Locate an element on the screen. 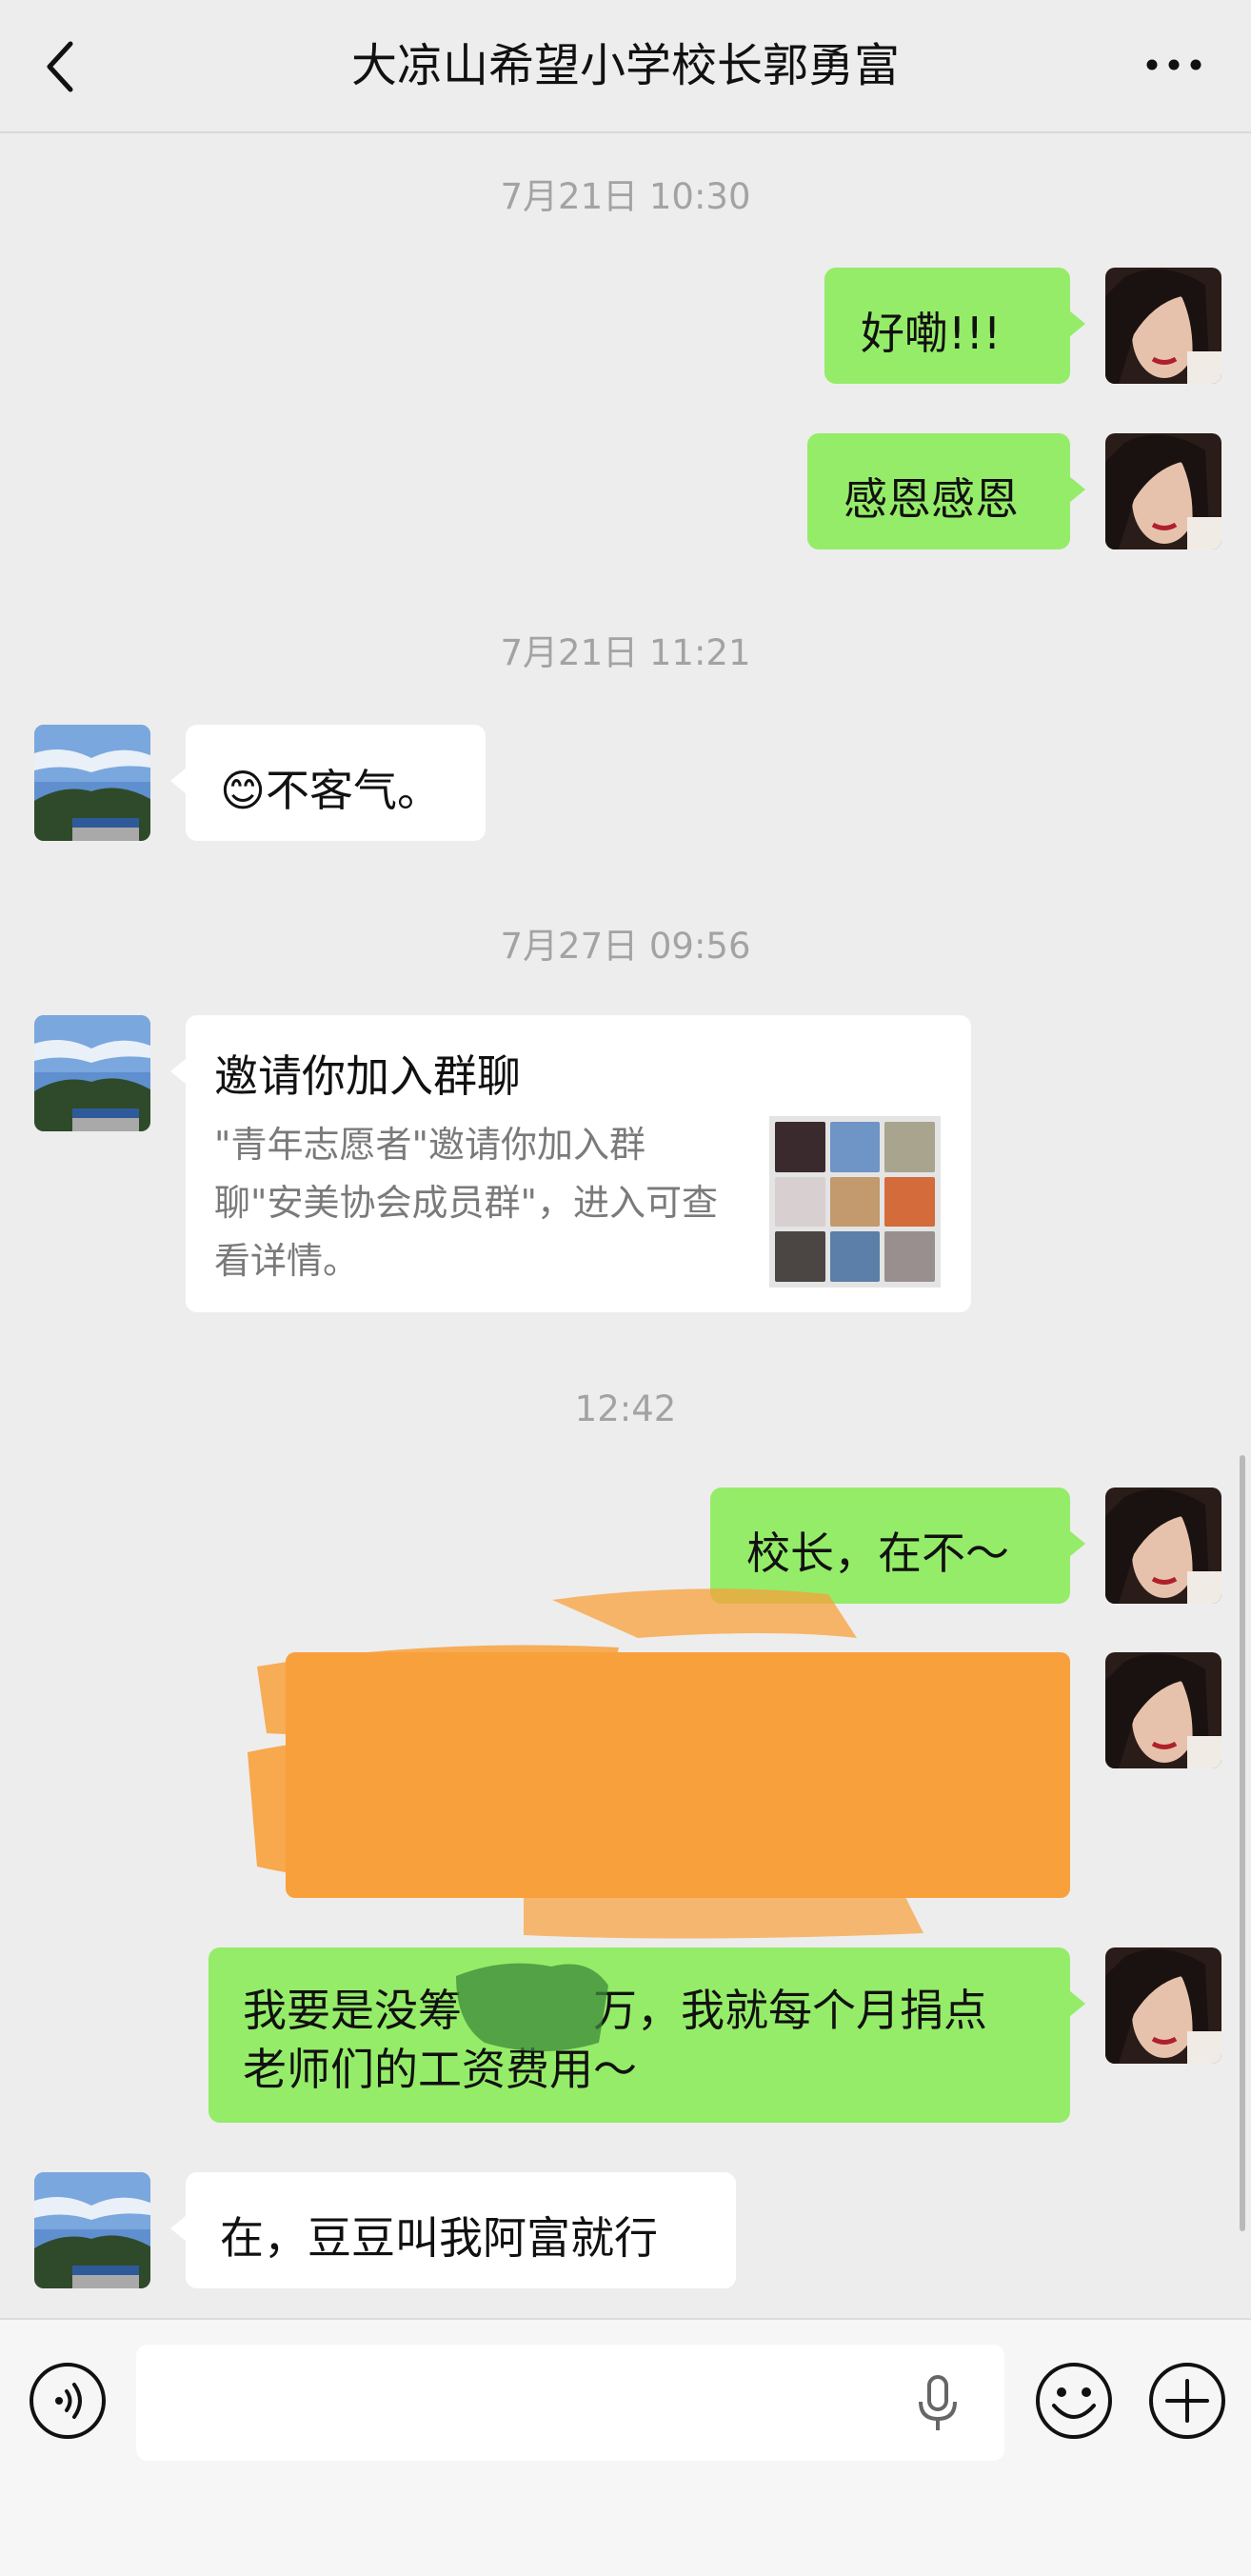 The height and width of the screenshot is (2576, 1251). timestamp: 7月27日 09:56 is located at coordinates (625, 946).